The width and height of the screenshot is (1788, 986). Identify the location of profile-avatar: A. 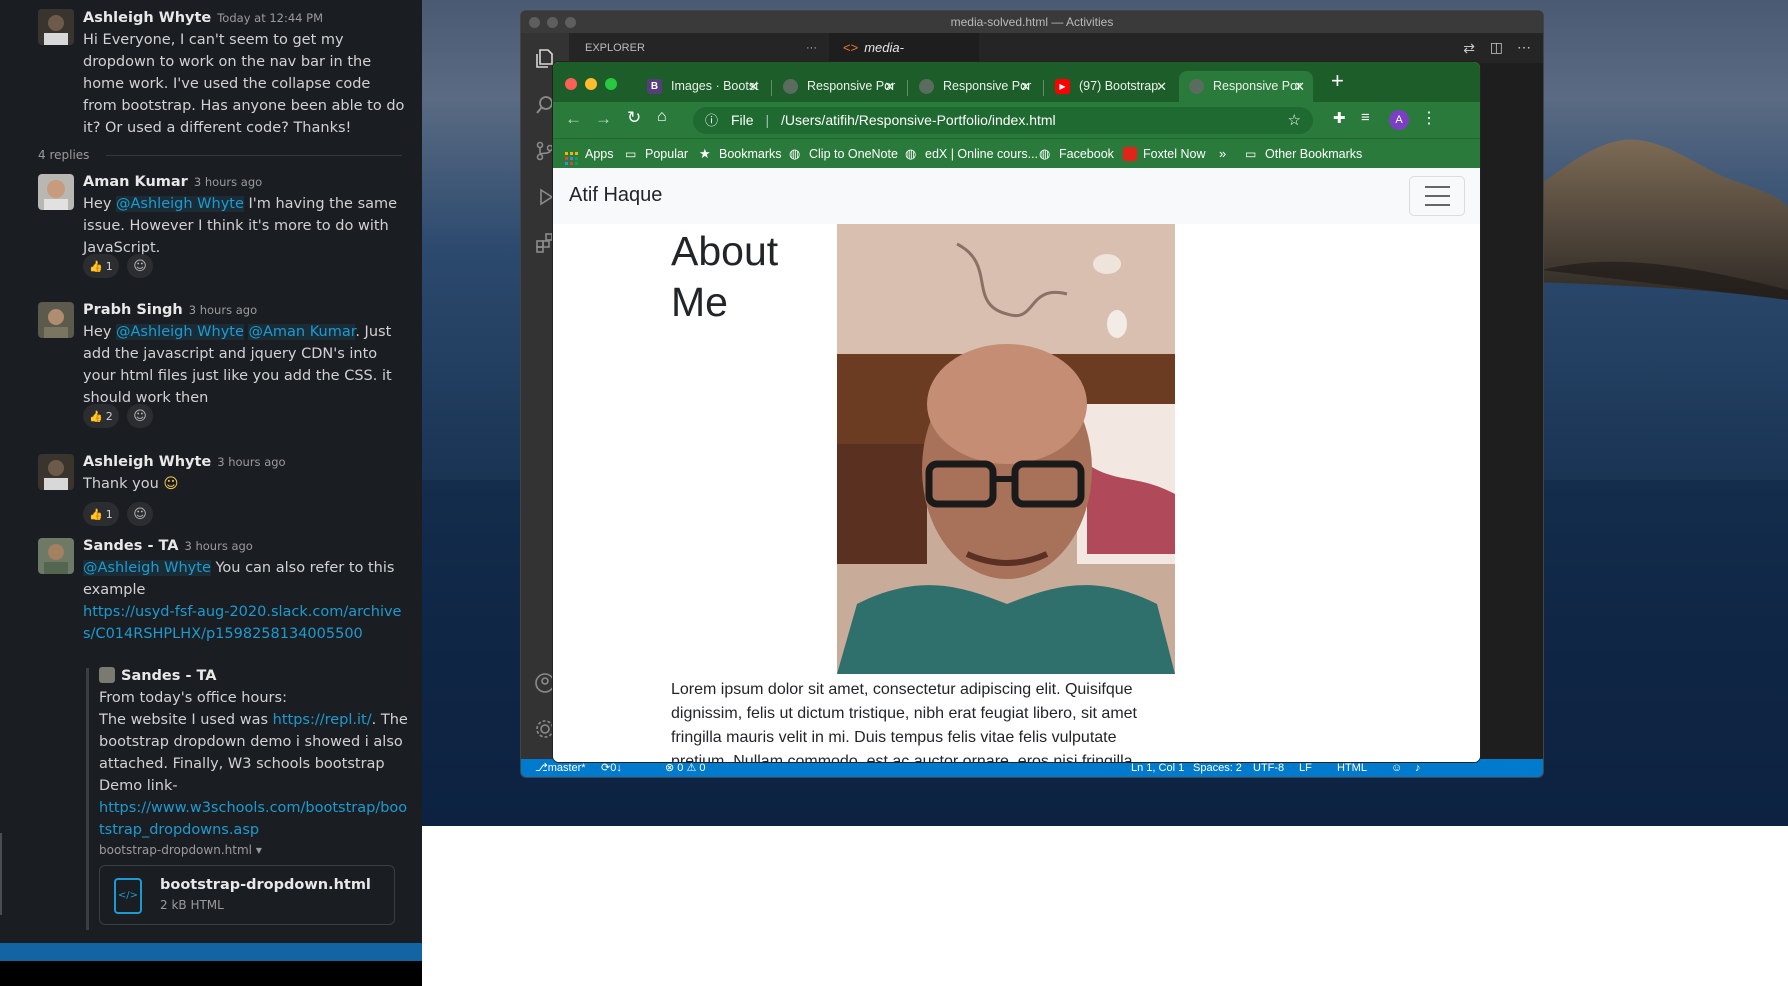
(1399, 120).